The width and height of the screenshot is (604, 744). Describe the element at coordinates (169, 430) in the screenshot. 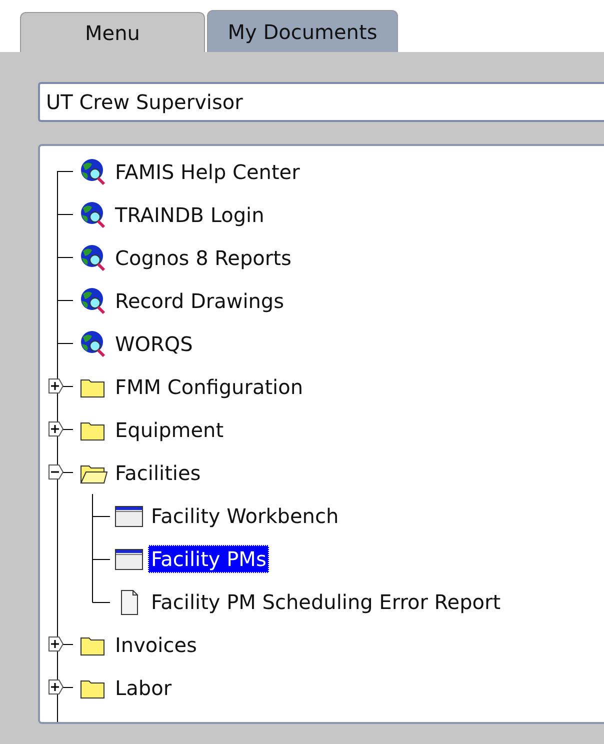

I see `tree-item: Equipment` at that location.